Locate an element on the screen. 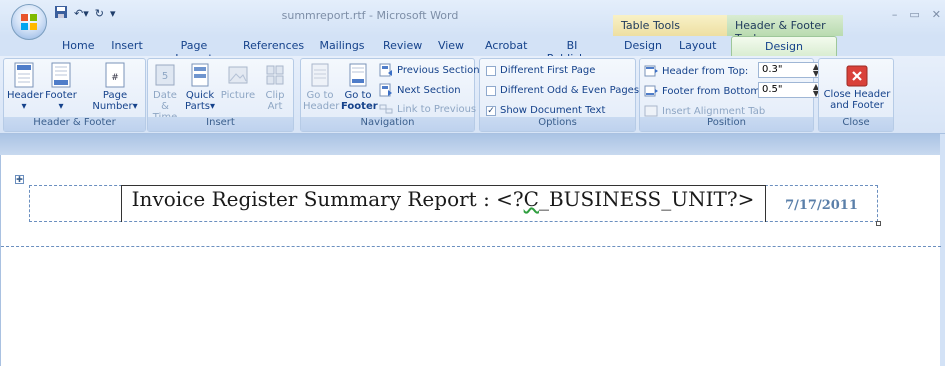 This screenshot has width=945, height=366. group-close: Close Header and Footer Close is located at coordinates (856, 95).